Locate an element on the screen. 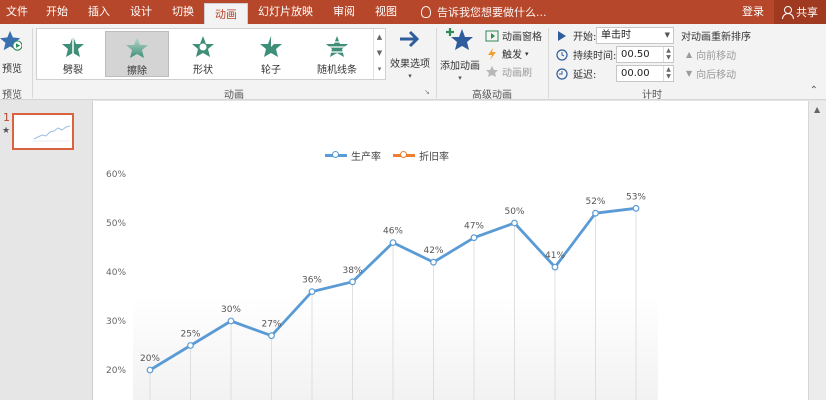 Image resolution: width=826 pixels, height=400 pixels. data-label: 38% is located at coordinates (352, 271).